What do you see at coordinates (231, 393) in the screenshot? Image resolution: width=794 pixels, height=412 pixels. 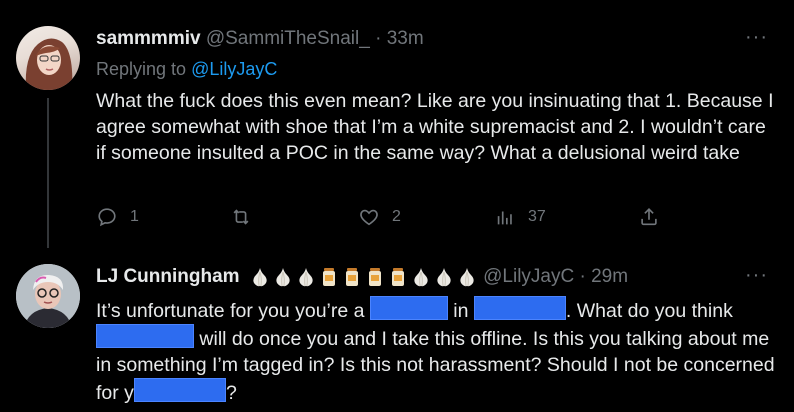 I see `text-segment: ?` at bounding box center [231, 393].